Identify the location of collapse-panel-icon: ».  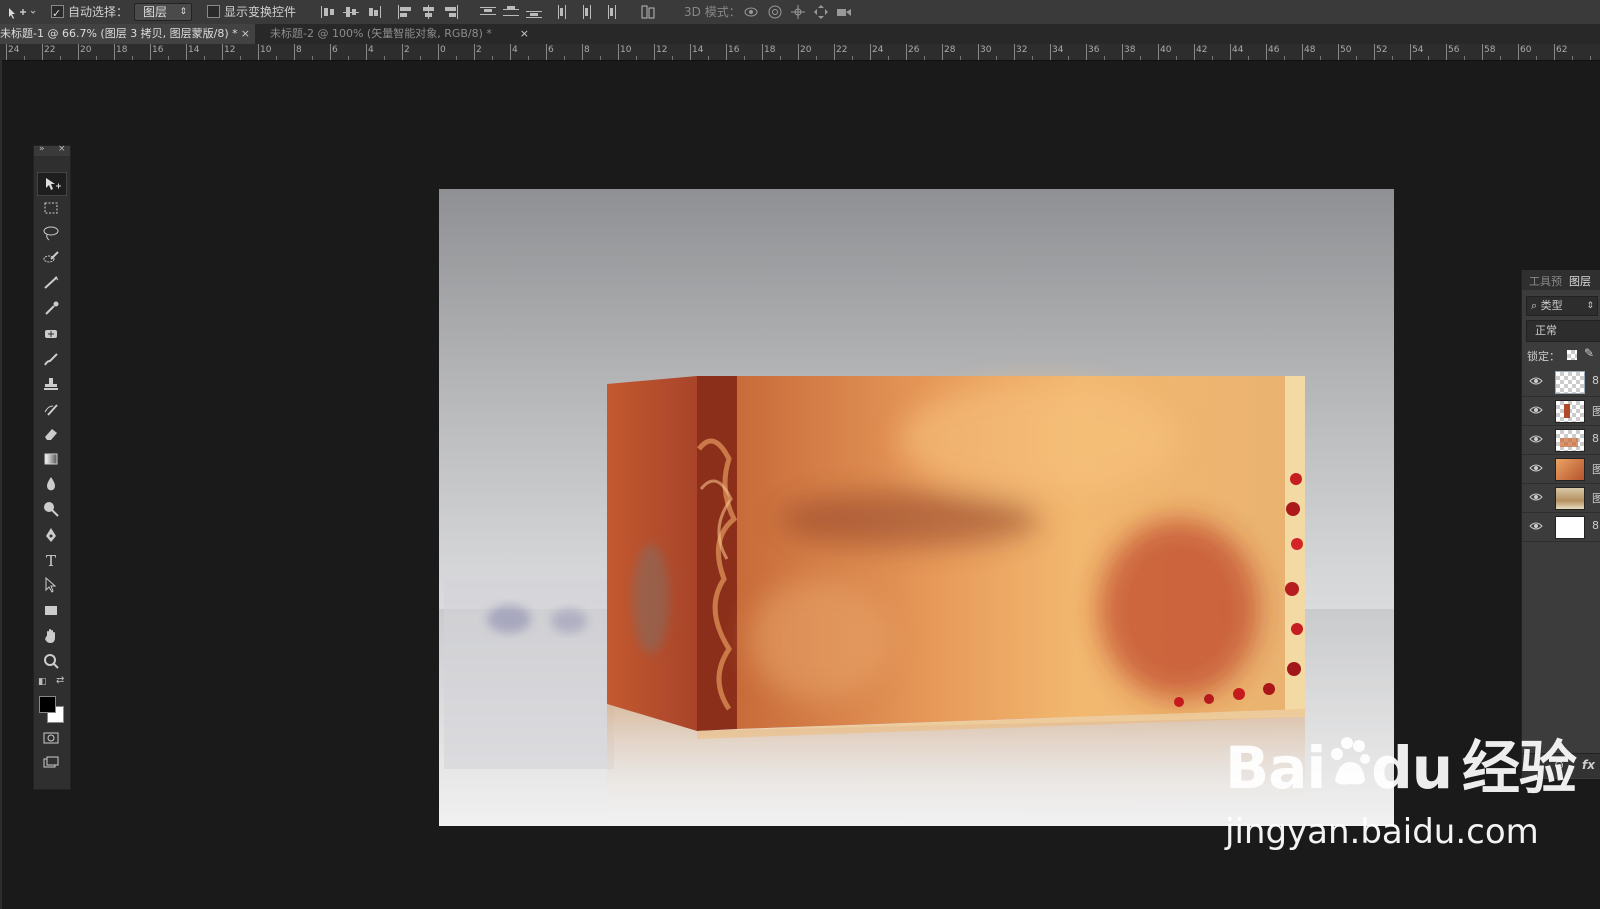
(42, 149).